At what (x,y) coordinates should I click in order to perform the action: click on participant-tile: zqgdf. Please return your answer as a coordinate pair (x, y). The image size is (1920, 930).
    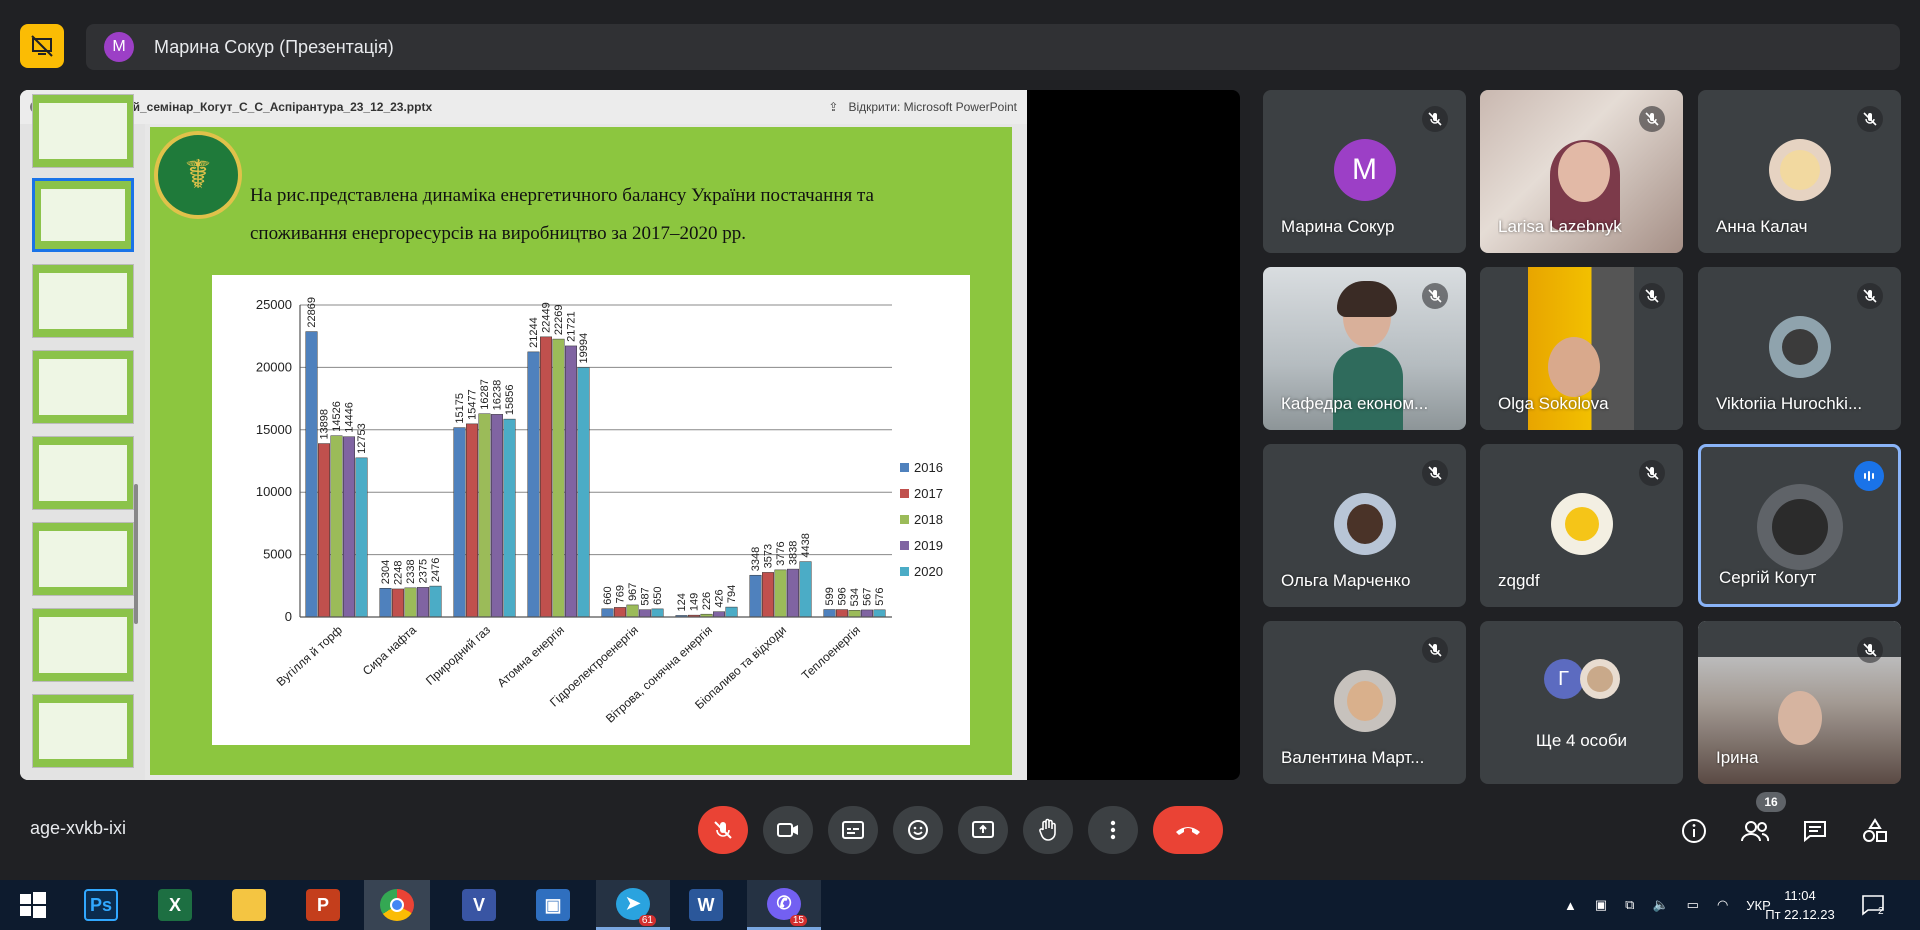
    Looking at the image, I should click on (1581, 525).